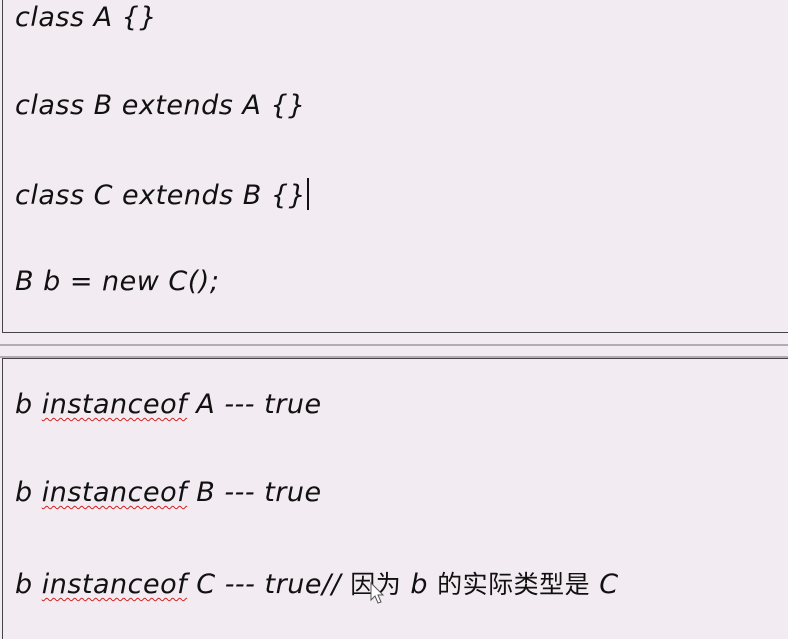 The image size is (788, 639). What do you see at coordinates (317, 584) in the screenshot?
I see `result-line: b instanceof C --- true// 因为 b 的实际类型是 C` at bounding box center [317, 584].